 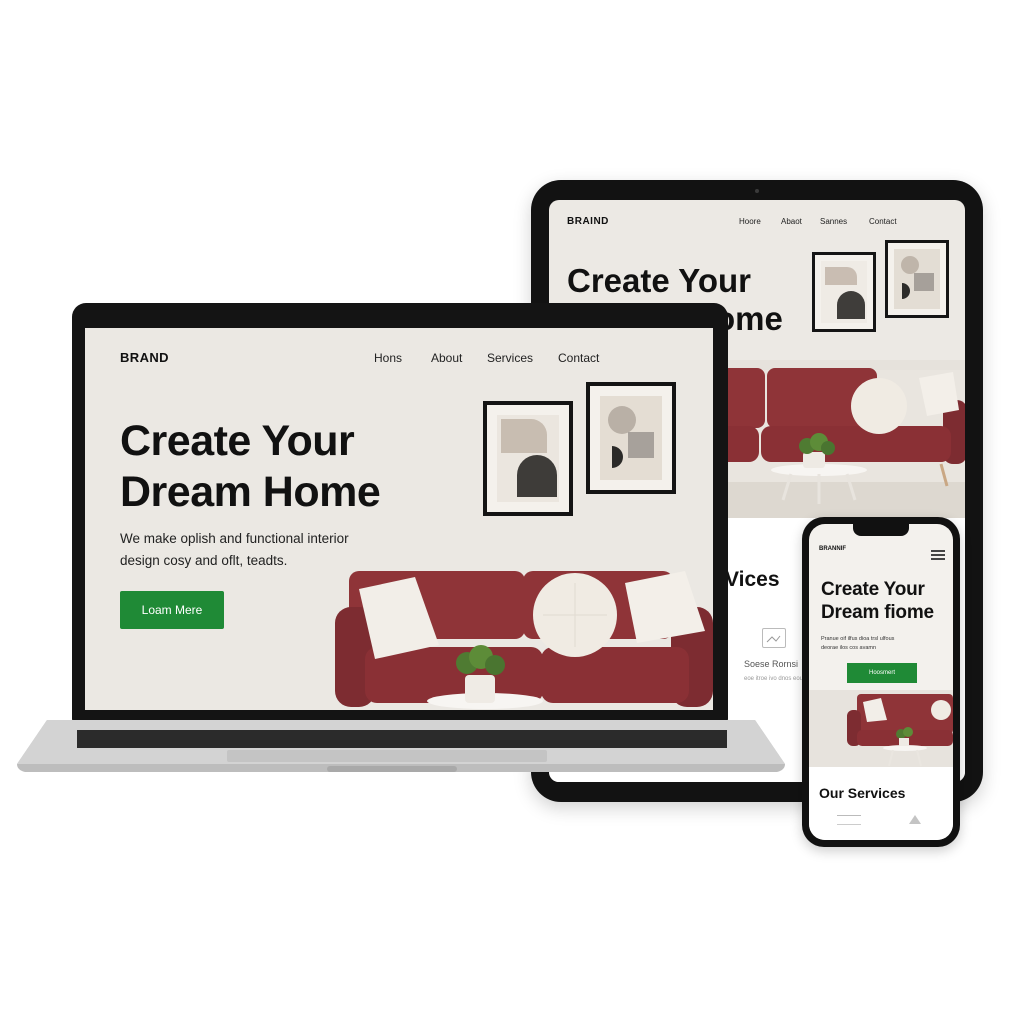 What do you see at coordinates (578, 358) in the screenshot?
I see `laptop-nav-contact: Contact` at bounding box center [578, 358].